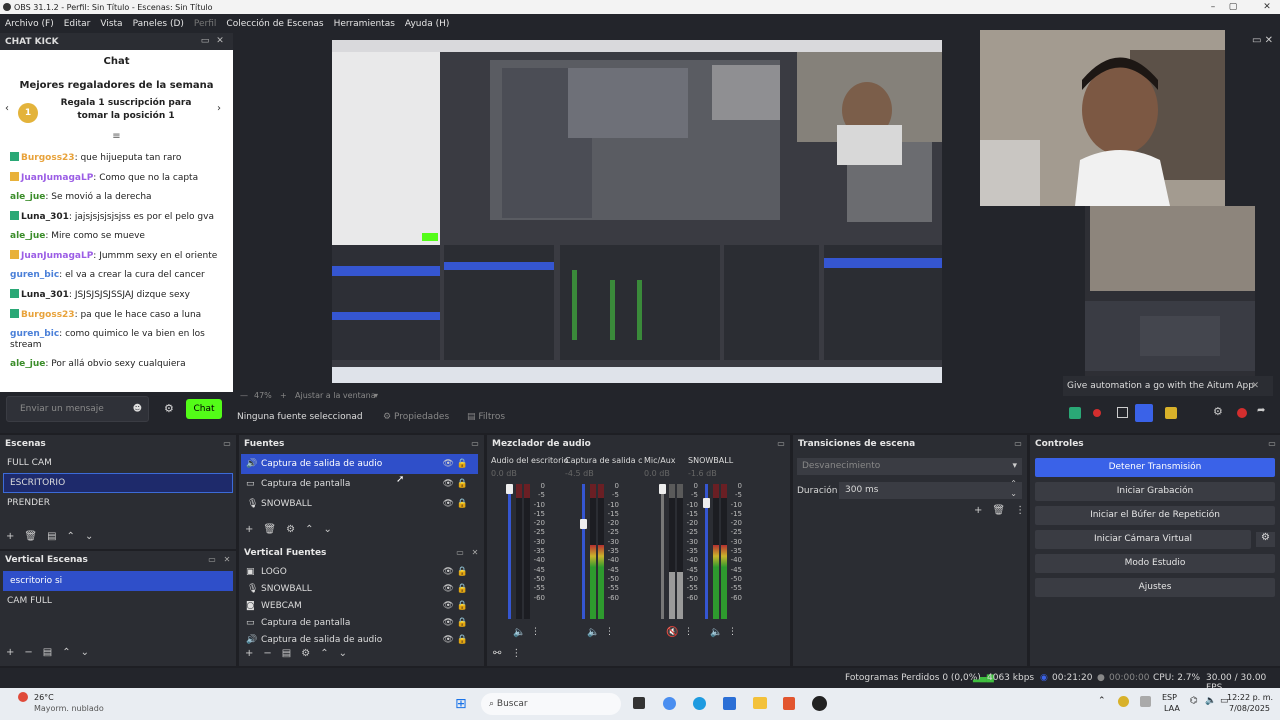 The height and width of the screenshot is (720, 1280). I want to click on scene-item-selected: ESCRITORIO, so click(118, 483).